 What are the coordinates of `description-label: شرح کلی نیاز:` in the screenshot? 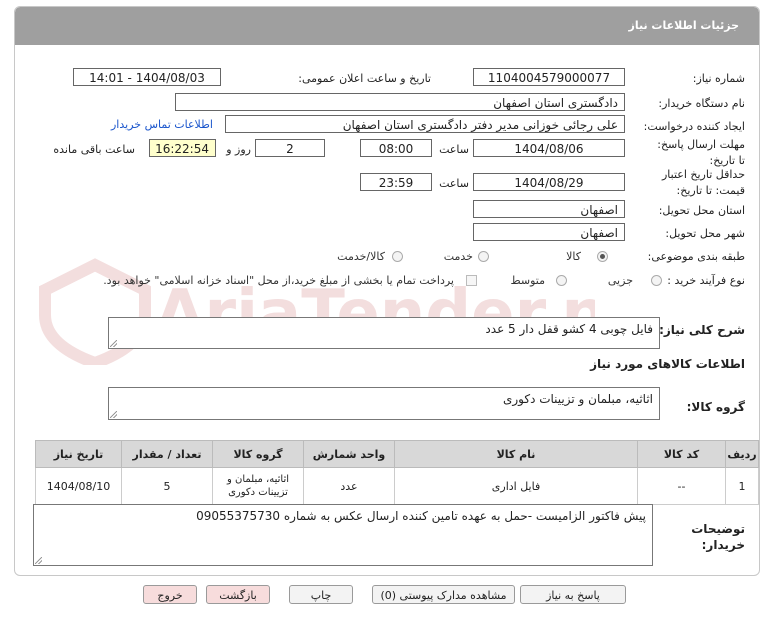 It's located at (702, 330).